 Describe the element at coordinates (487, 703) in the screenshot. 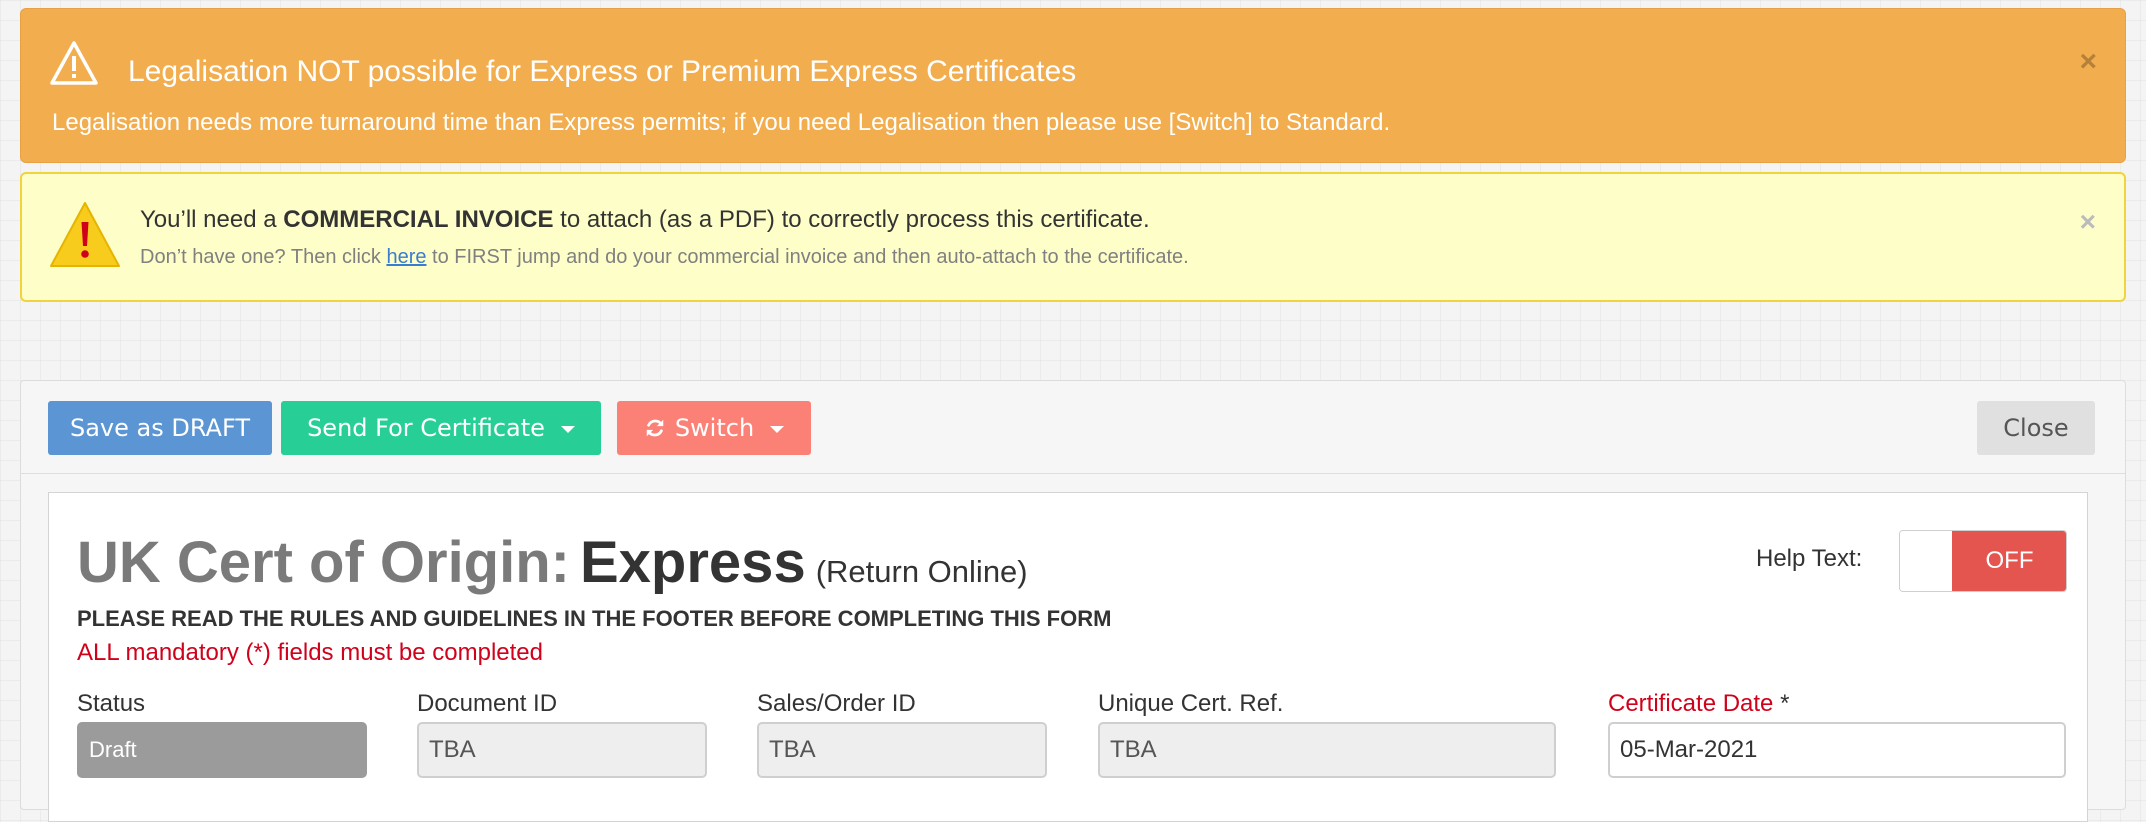

I see `document-id-label: Document ID` at that location.